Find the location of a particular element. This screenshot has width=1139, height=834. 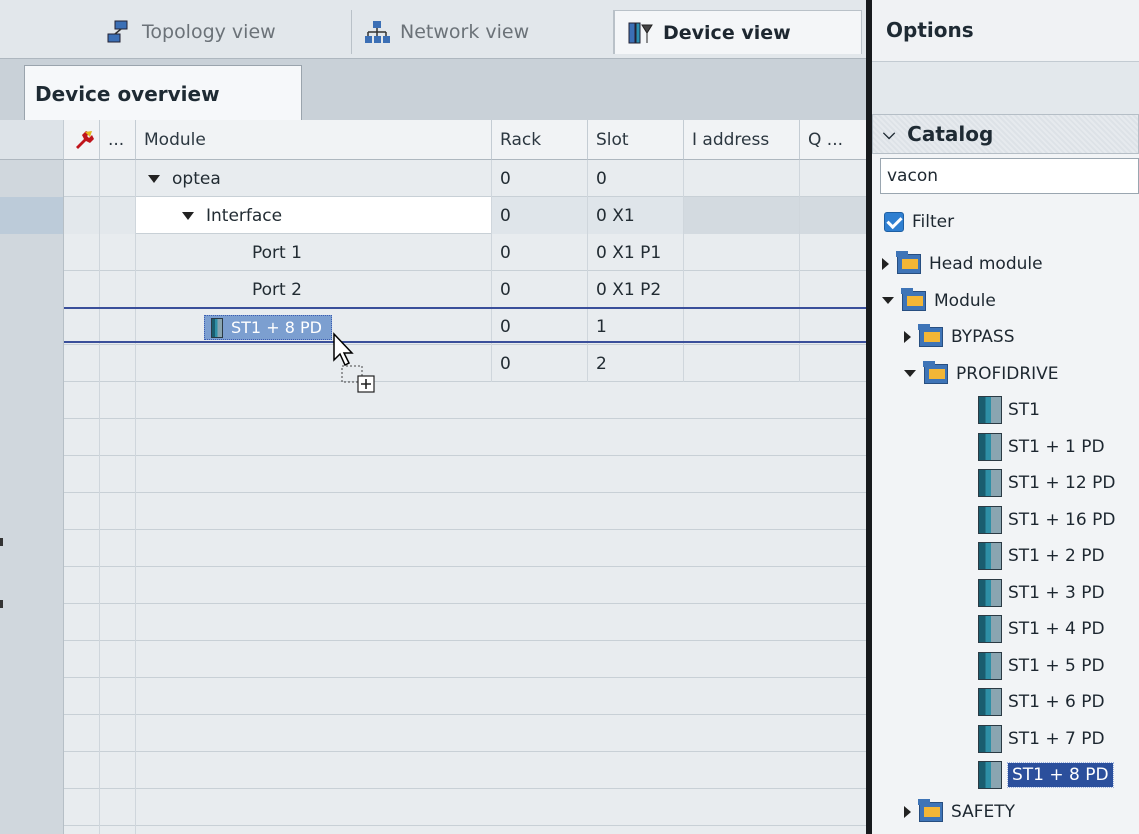

table-row: Interface 0 0 X1 is located at coordinates (435, 215).